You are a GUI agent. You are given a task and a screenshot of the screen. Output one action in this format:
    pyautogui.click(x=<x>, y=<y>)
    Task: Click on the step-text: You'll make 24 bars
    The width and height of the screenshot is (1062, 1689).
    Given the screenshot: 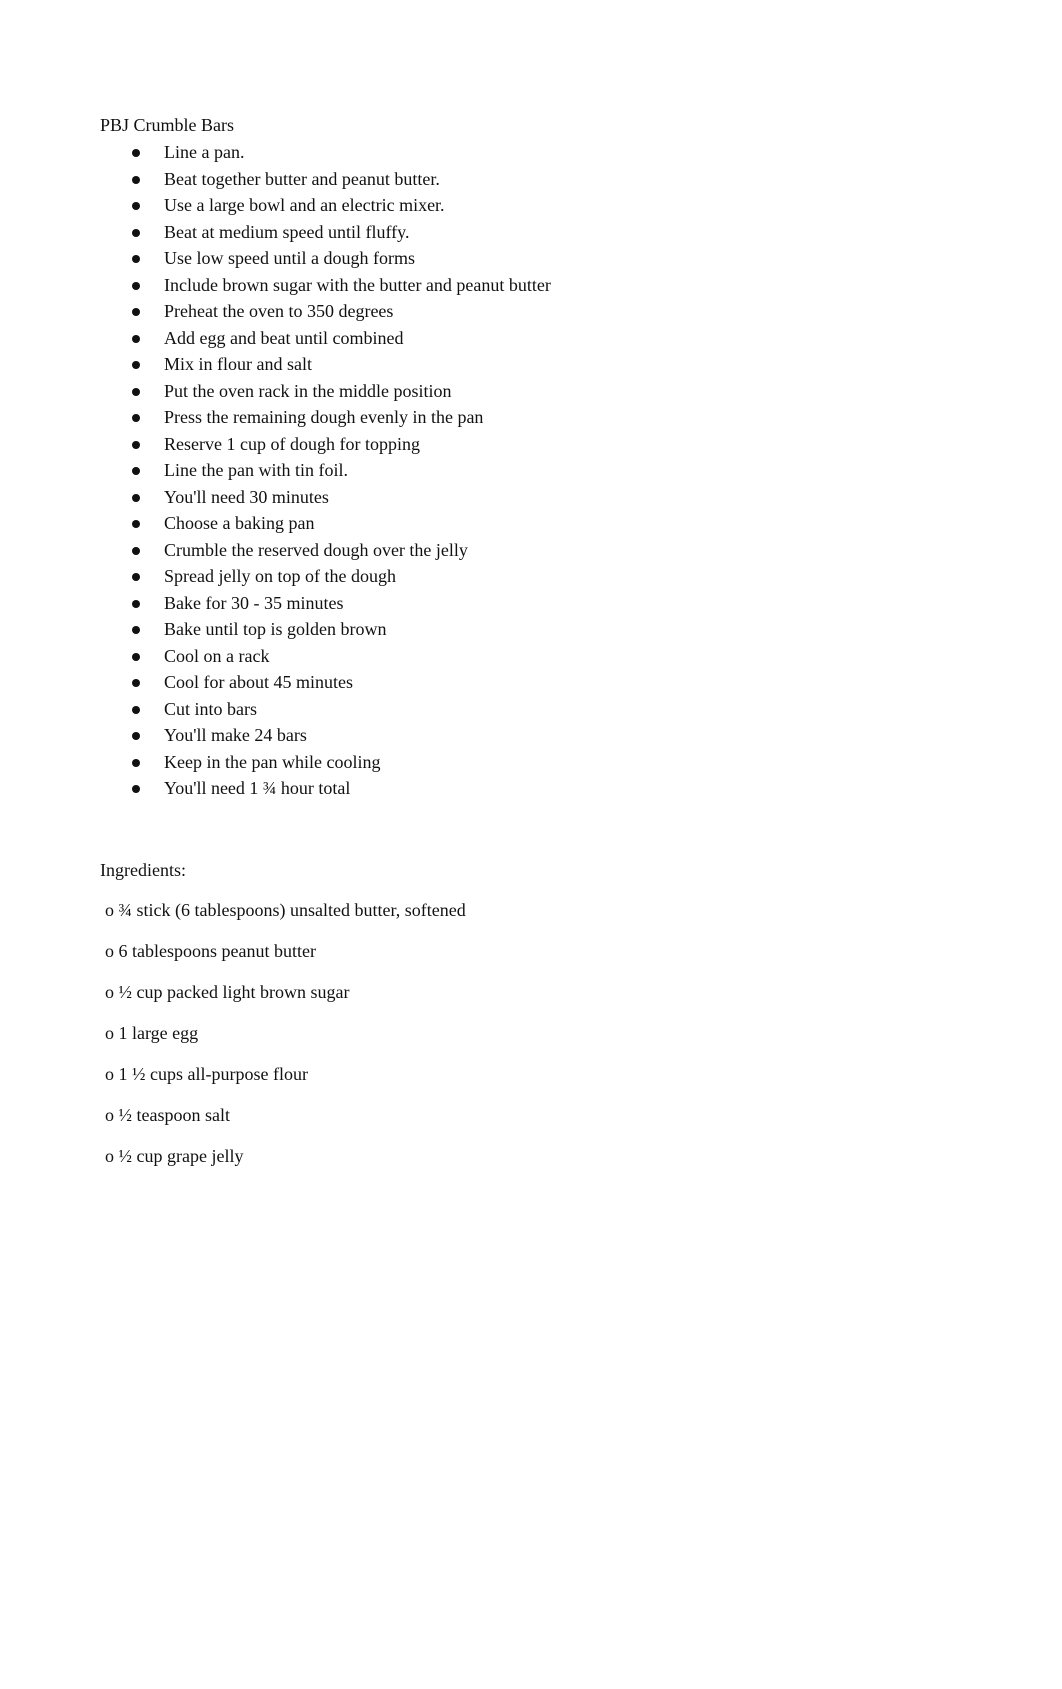 What is the action you would take?
    pyautogui.click(x=235, y=735)
    